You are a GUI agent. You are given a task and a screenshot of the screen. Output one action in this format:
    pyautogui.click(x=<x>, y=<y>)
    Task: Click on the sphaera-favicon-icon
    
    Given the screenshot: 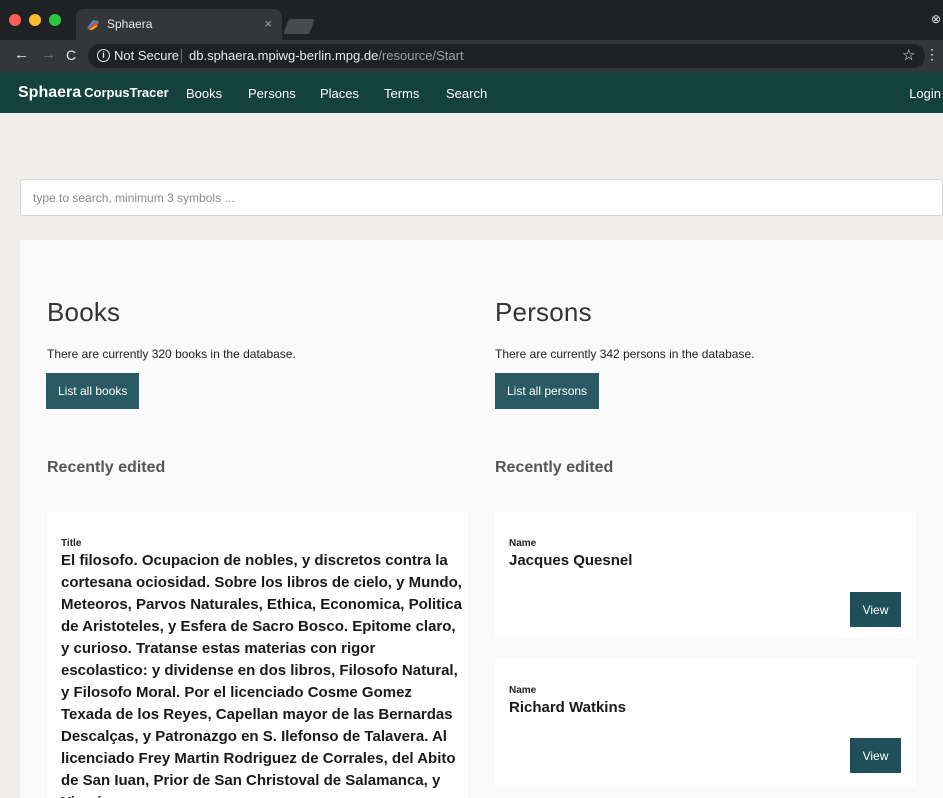 What is the action you would take?
    pyautogui.click(x=93, y=25)
    